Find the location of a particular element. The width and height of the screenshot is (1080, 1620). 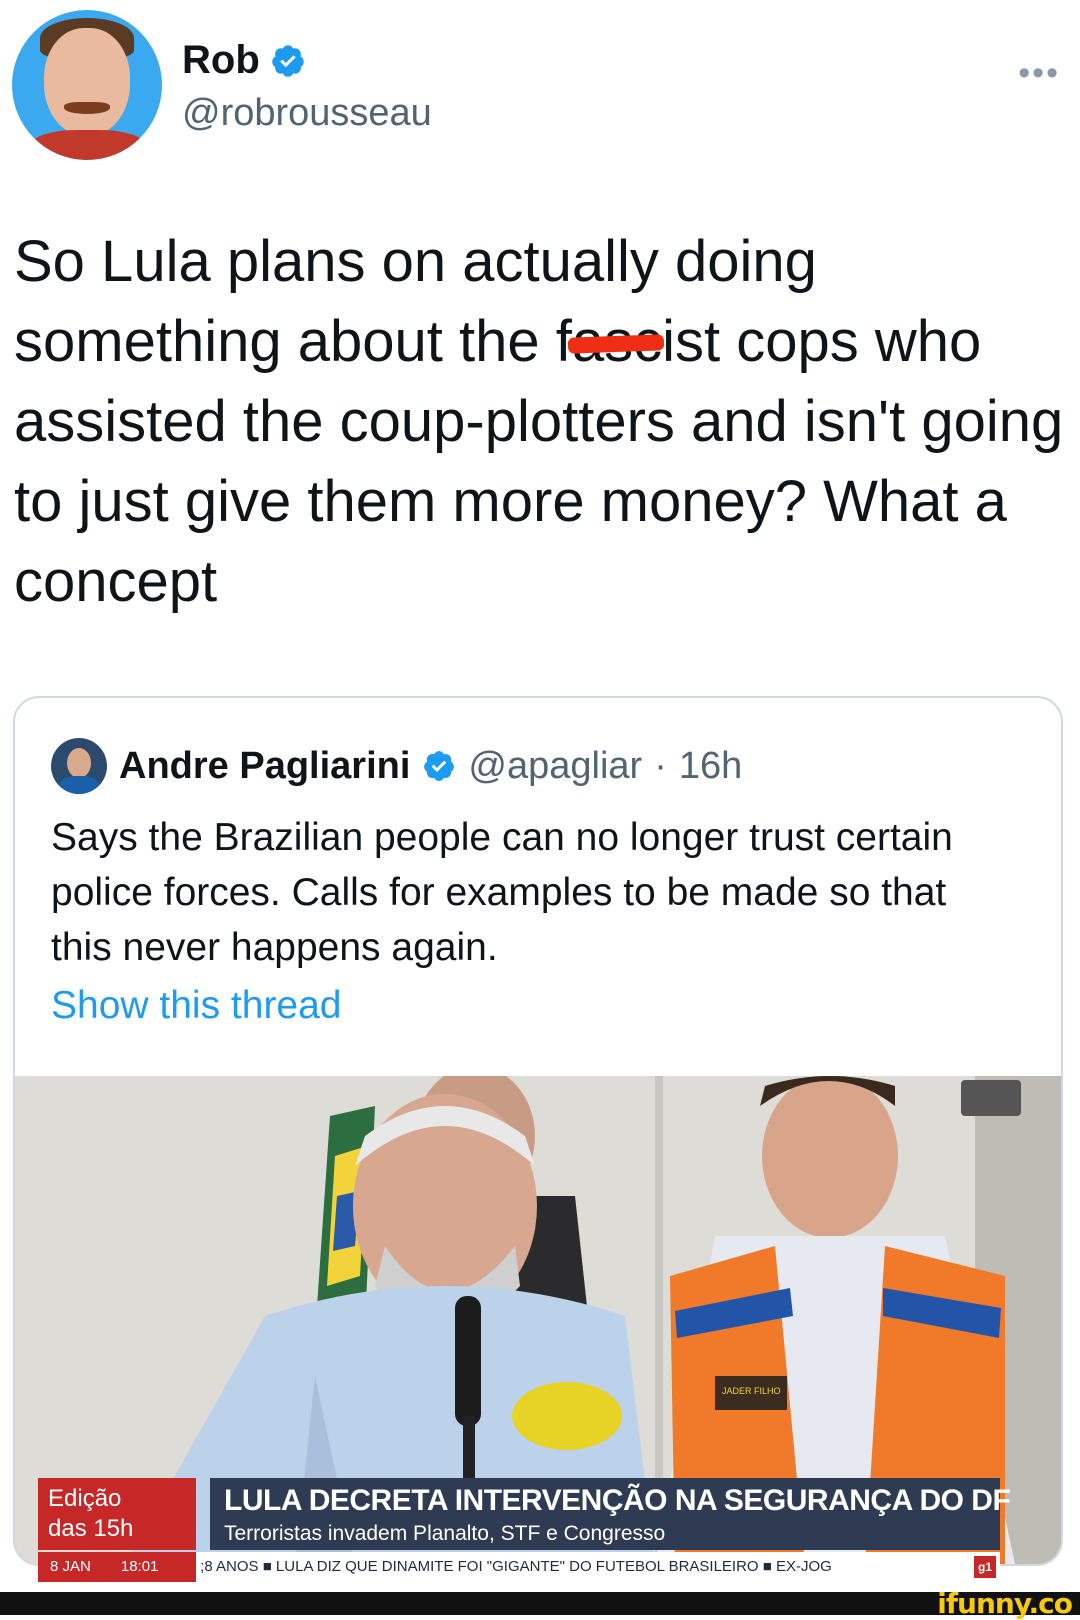

redacted-word: fascist is located at coordinates (638, 342).